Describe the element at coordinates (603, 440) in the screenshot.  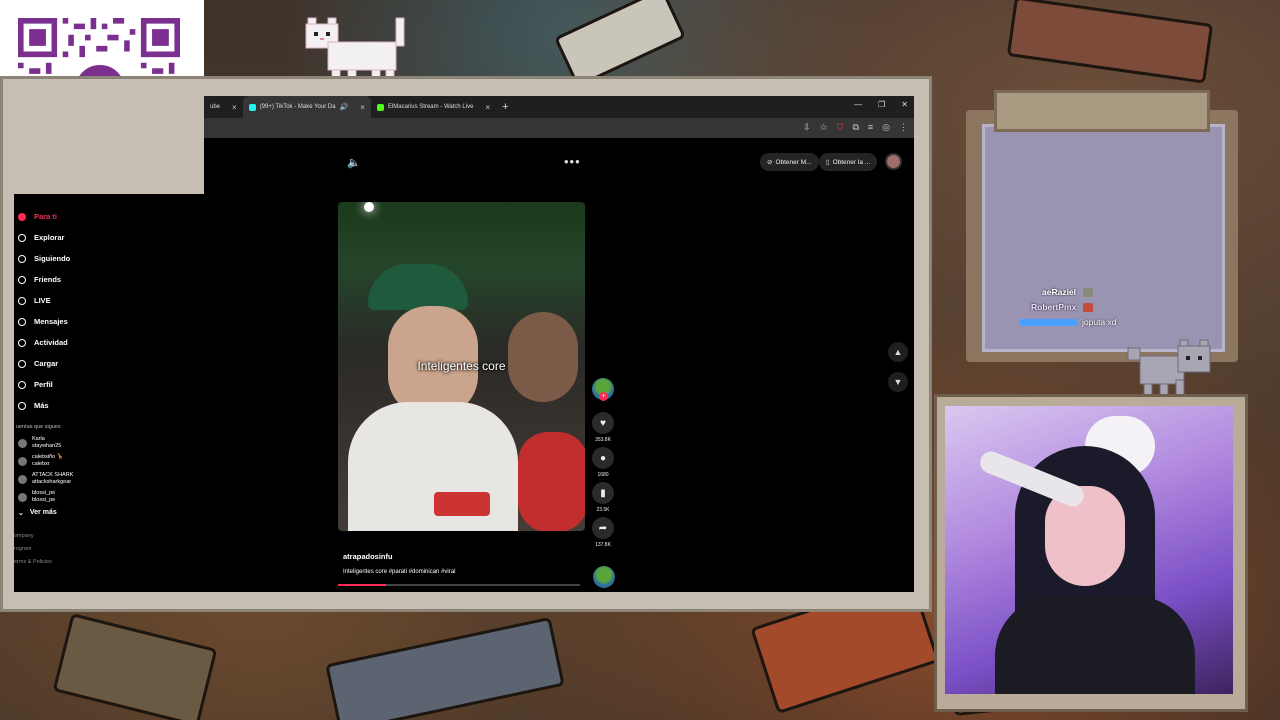
I see `like-count: 353.8K` at that location.